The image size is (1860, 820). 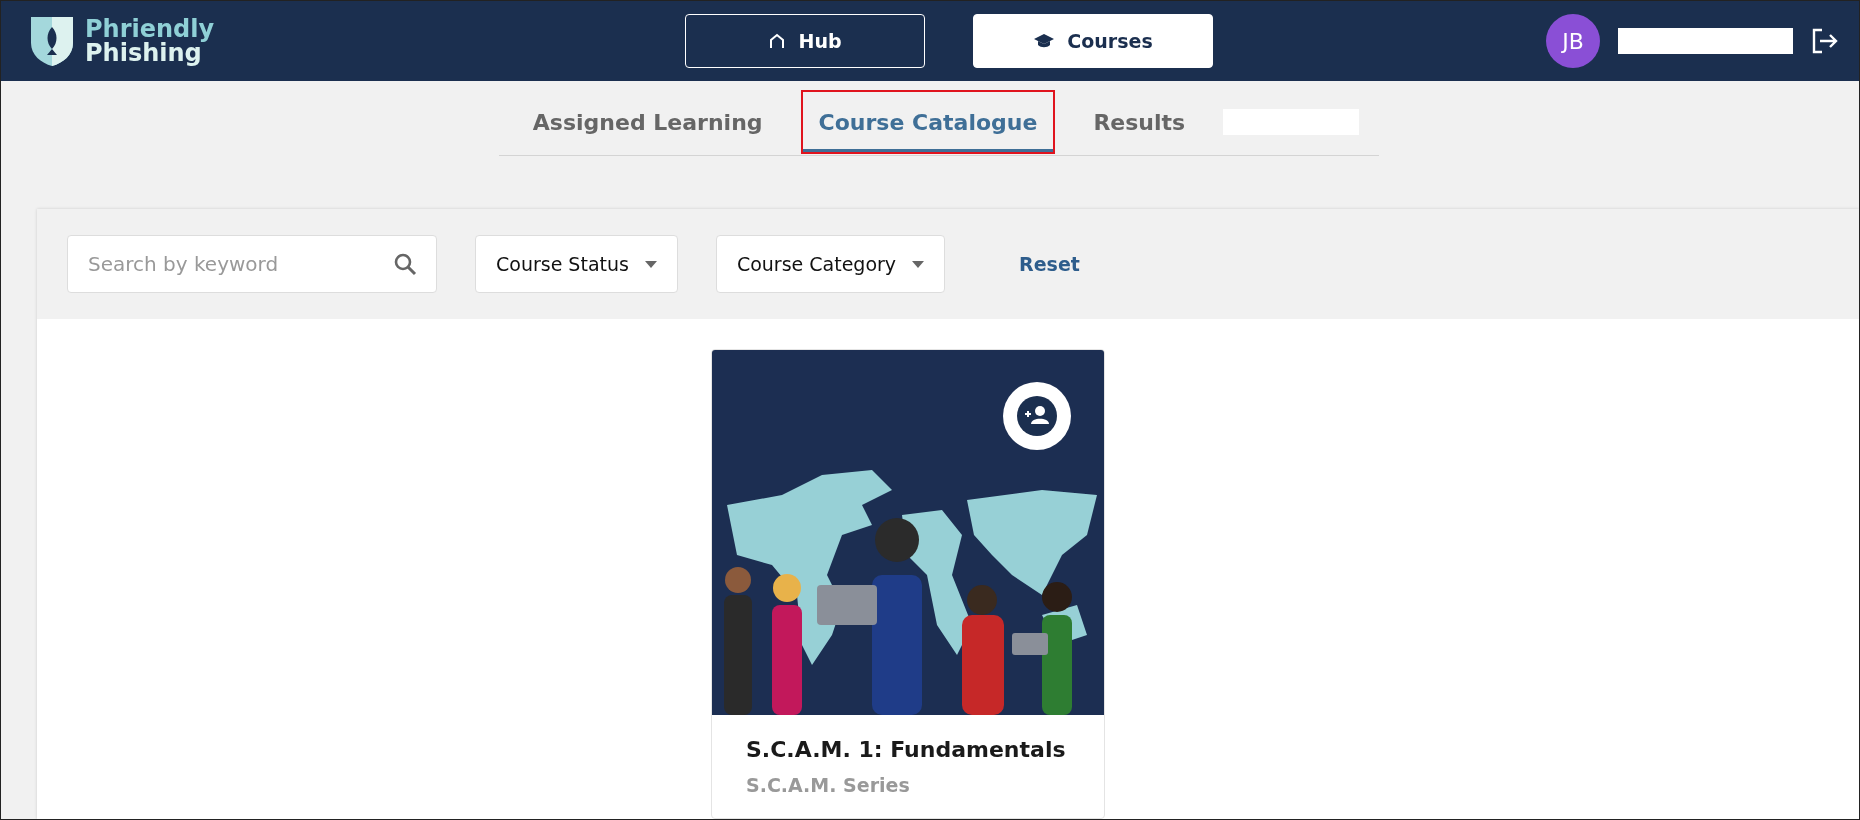 What do you see at coordinates (143, 53) in the screenshot?
I see `logo-wordmark: Phishing` at bounding box center [143, 53].